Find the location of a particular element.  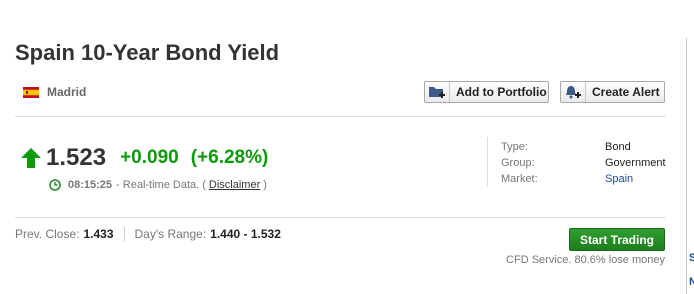

last-price: 1.523 is located at coordinates (76, 157).